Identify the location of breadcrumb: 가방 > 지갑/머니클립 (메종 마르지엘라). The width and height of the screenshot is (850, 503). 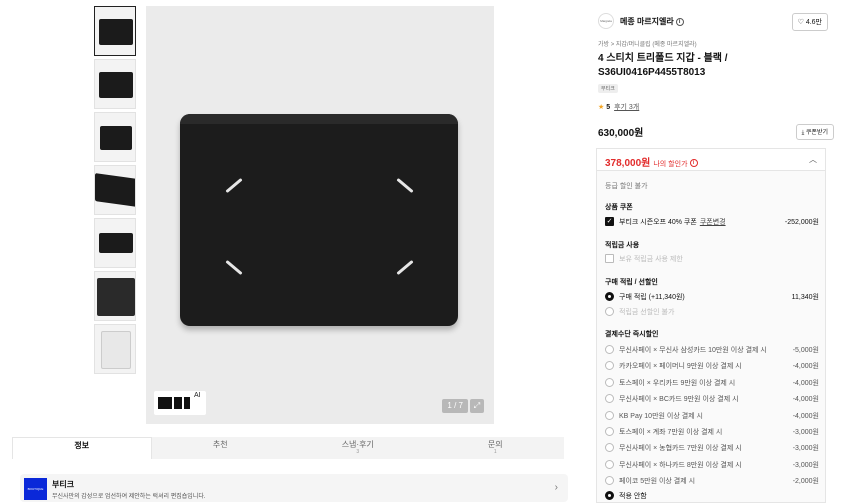
(647, 43).